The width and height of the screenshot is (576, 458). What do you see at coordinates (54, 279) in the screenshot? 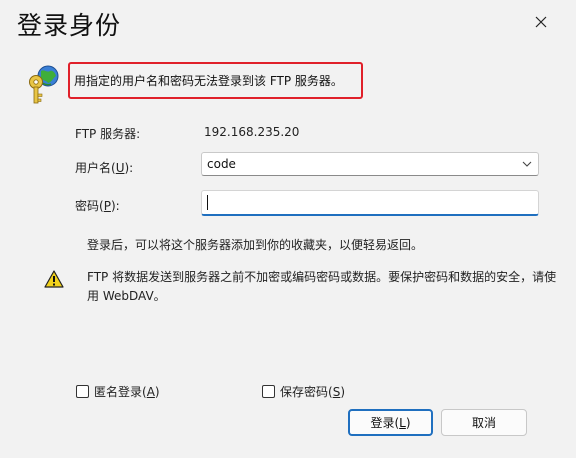
I see `warning-icon` at bounding box center [54, 279].